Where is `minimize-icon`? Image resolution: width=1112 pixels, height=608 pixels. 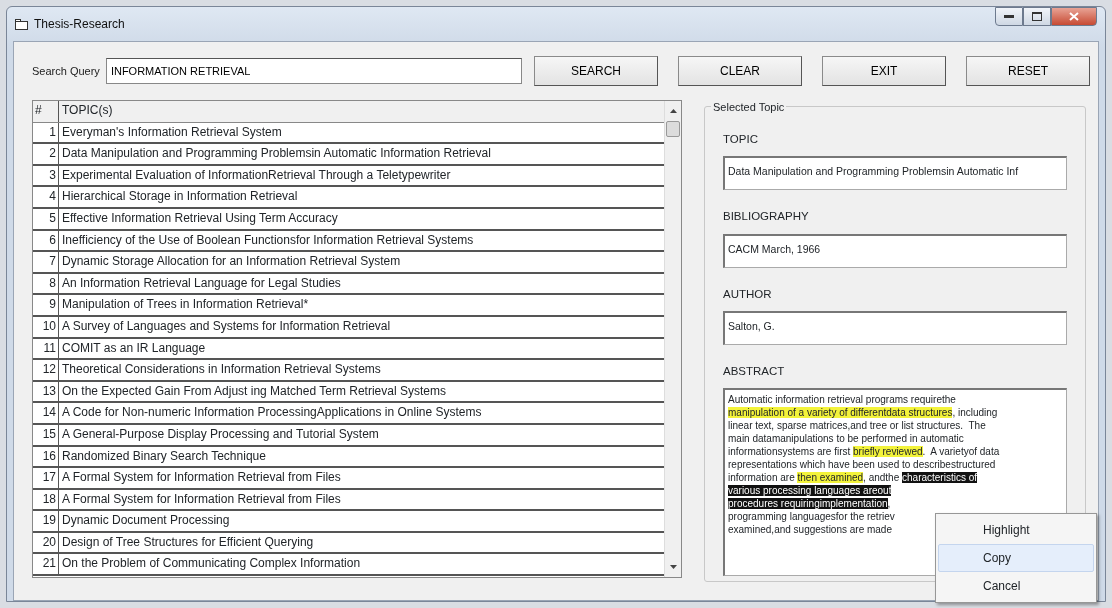
minimize-icon is located at coordinates (1009, 16).